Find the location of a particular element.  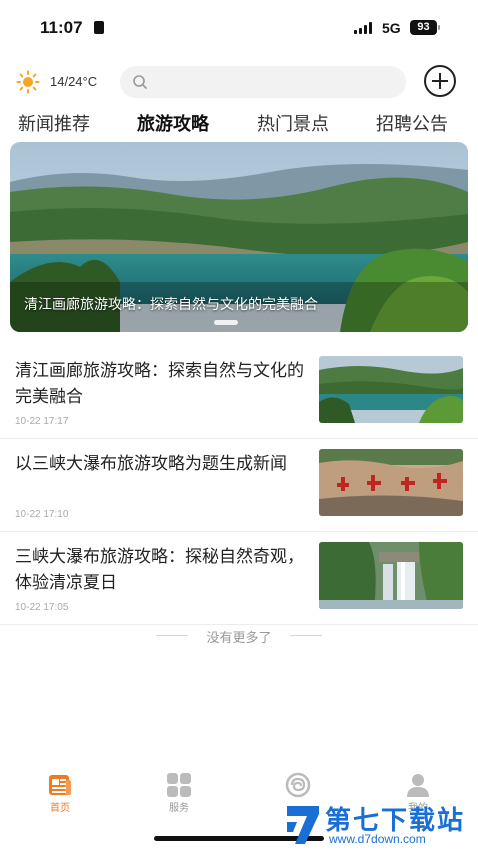

nav-label: 首页 is located at coordinates (60, 808).